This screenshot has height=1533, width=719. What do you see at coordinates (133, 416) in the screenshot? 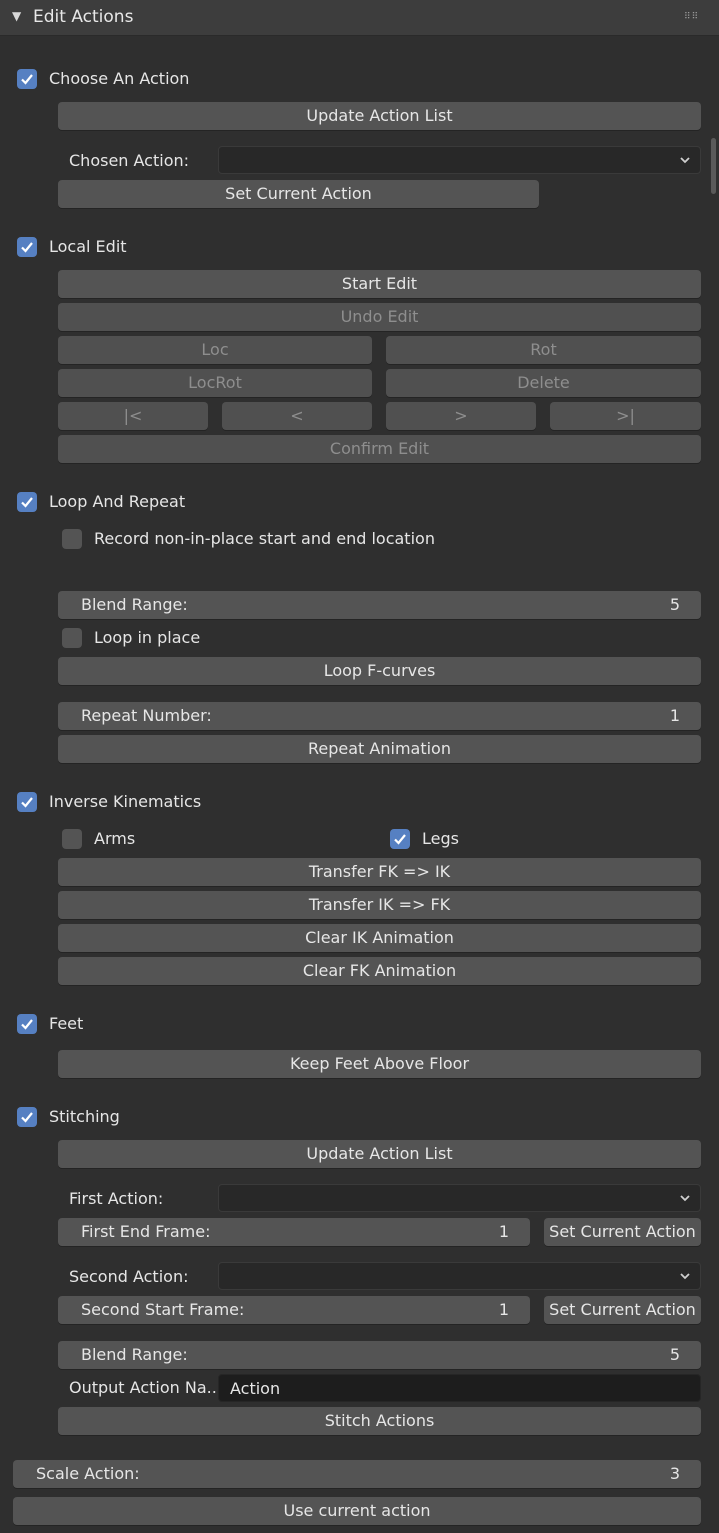
I see `first-frame-button: |<` at bounding box center [133, 416].